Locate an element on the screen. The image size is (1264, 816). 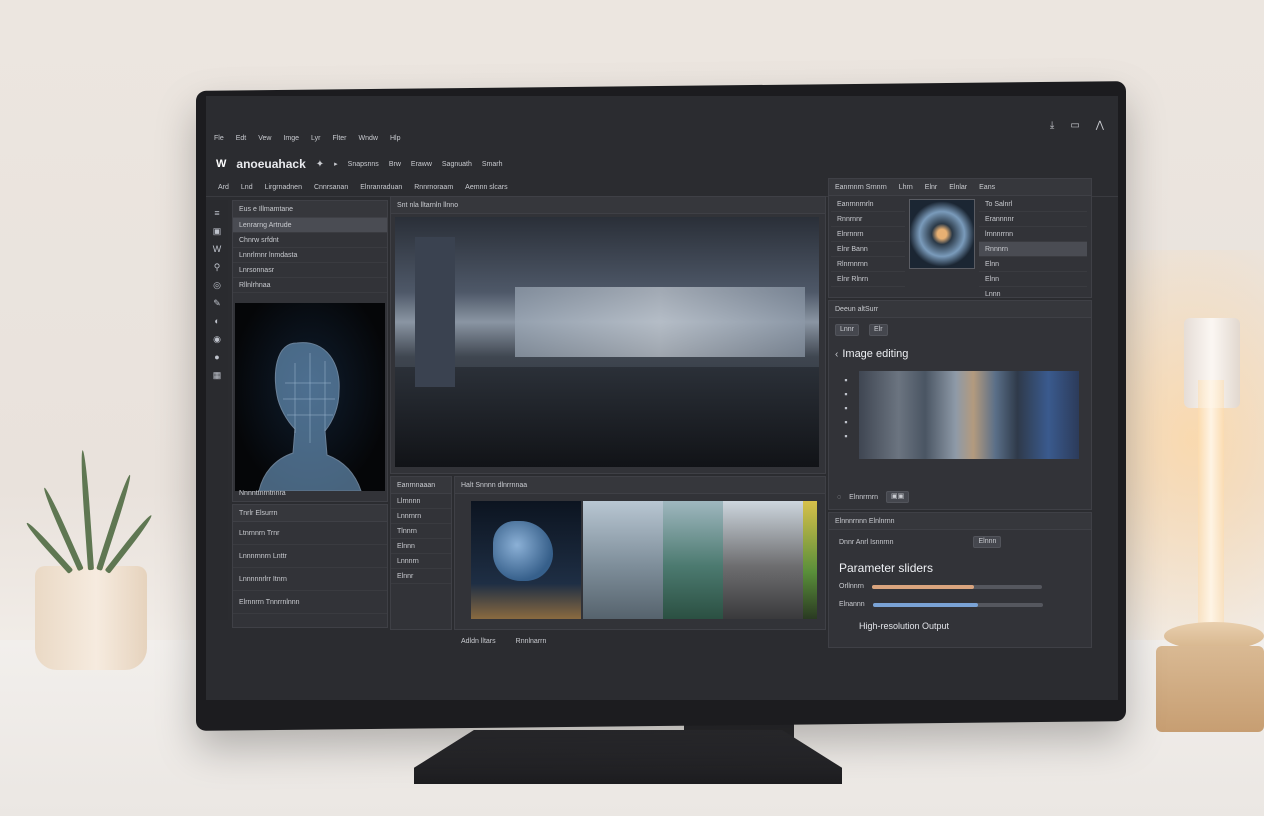
window-band is located at coordinates (660, 322).